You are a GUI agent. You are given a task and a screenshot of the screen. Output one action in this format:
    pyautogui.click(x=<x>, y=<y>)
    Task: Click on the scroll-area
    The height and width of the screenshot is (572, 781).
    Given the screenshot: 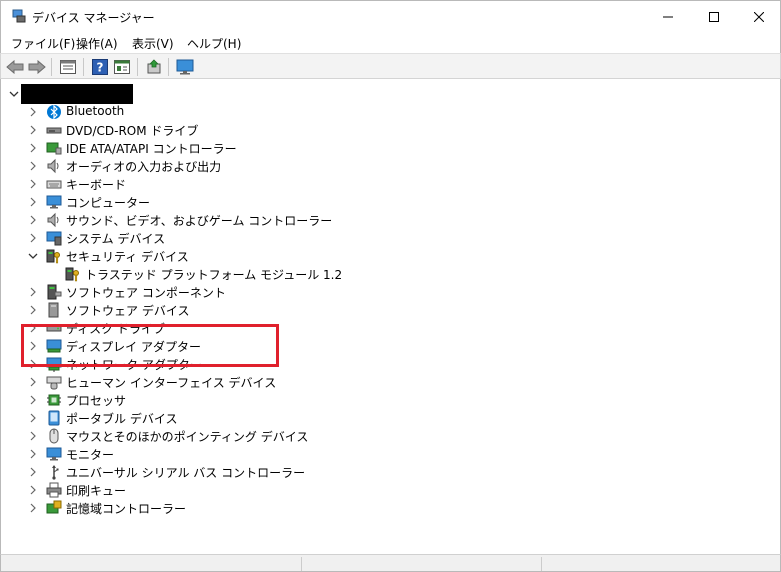 What is the action you would take?
    pyautogui.click(x=390, y=549)
    